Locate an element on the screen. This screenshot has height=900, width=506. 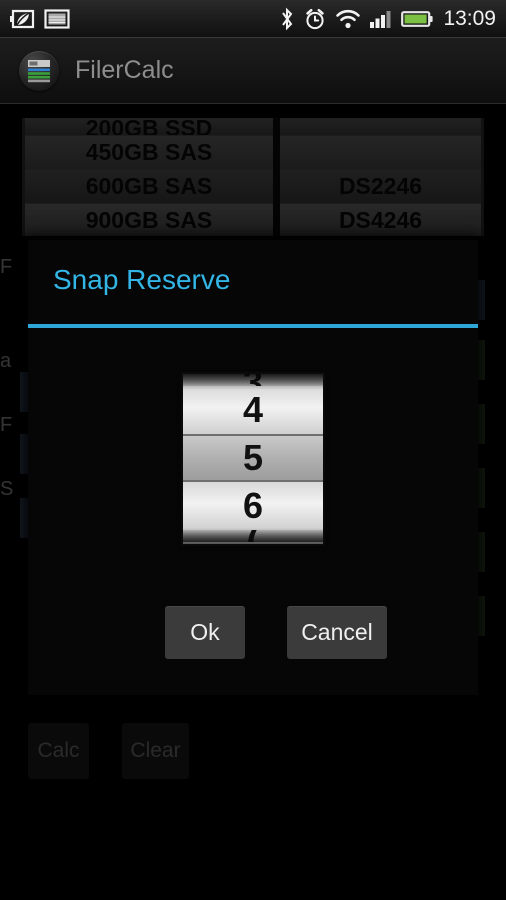
status-bar-left-icons is located at coordinates (35, 19).